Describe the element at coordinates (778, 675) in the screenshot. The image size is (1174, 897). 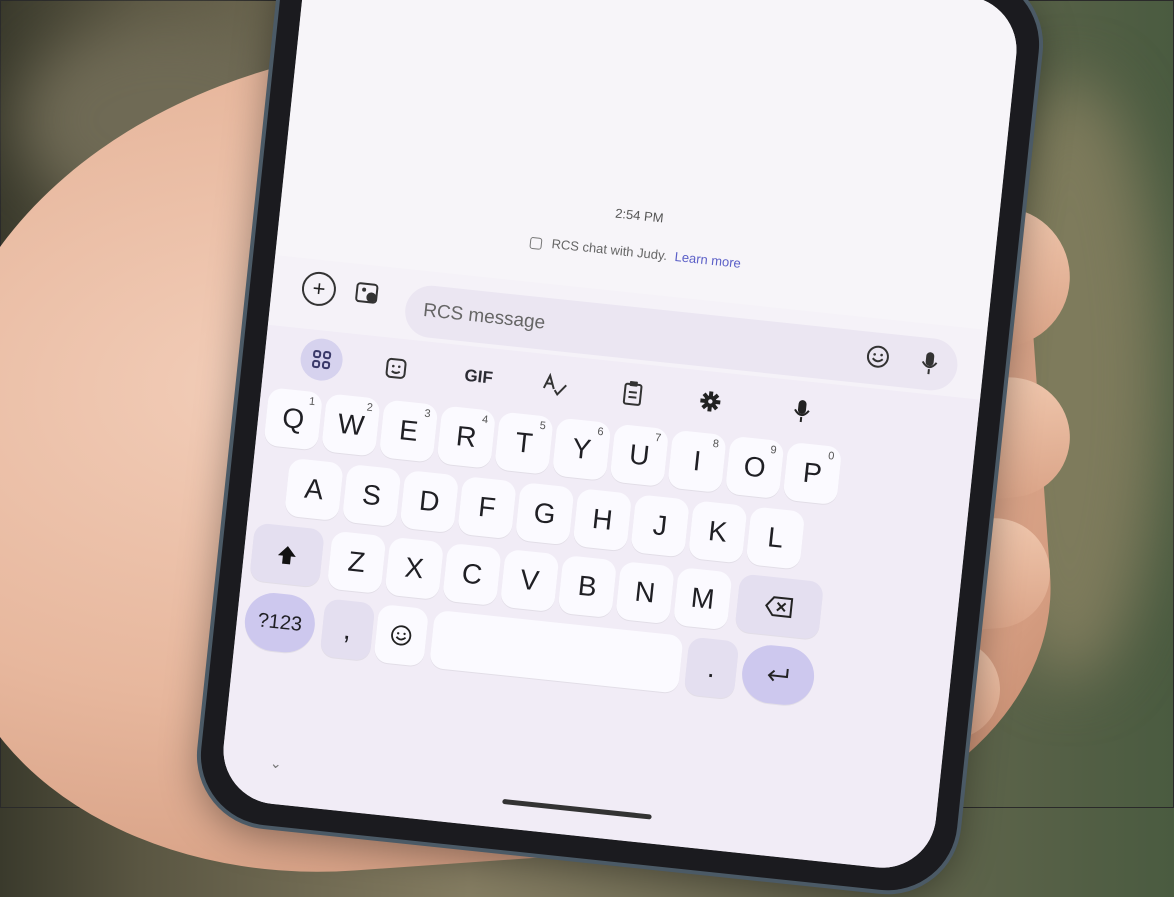
I see `enter-icon` at that location.